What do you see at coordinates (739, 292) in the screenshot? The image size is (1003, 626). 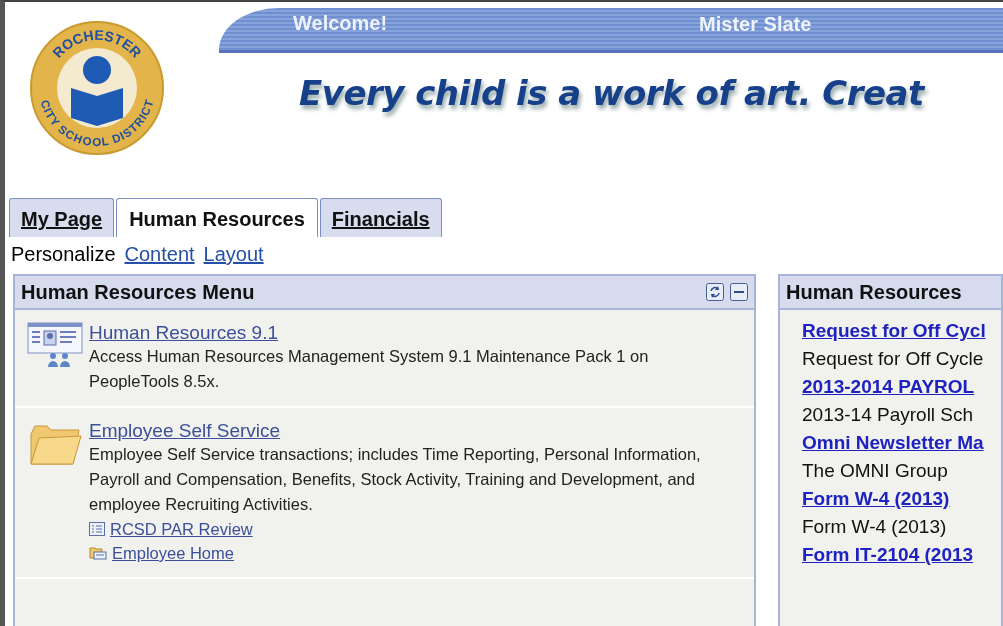 I see `minimize-icon` at bounding box center [739, 292].